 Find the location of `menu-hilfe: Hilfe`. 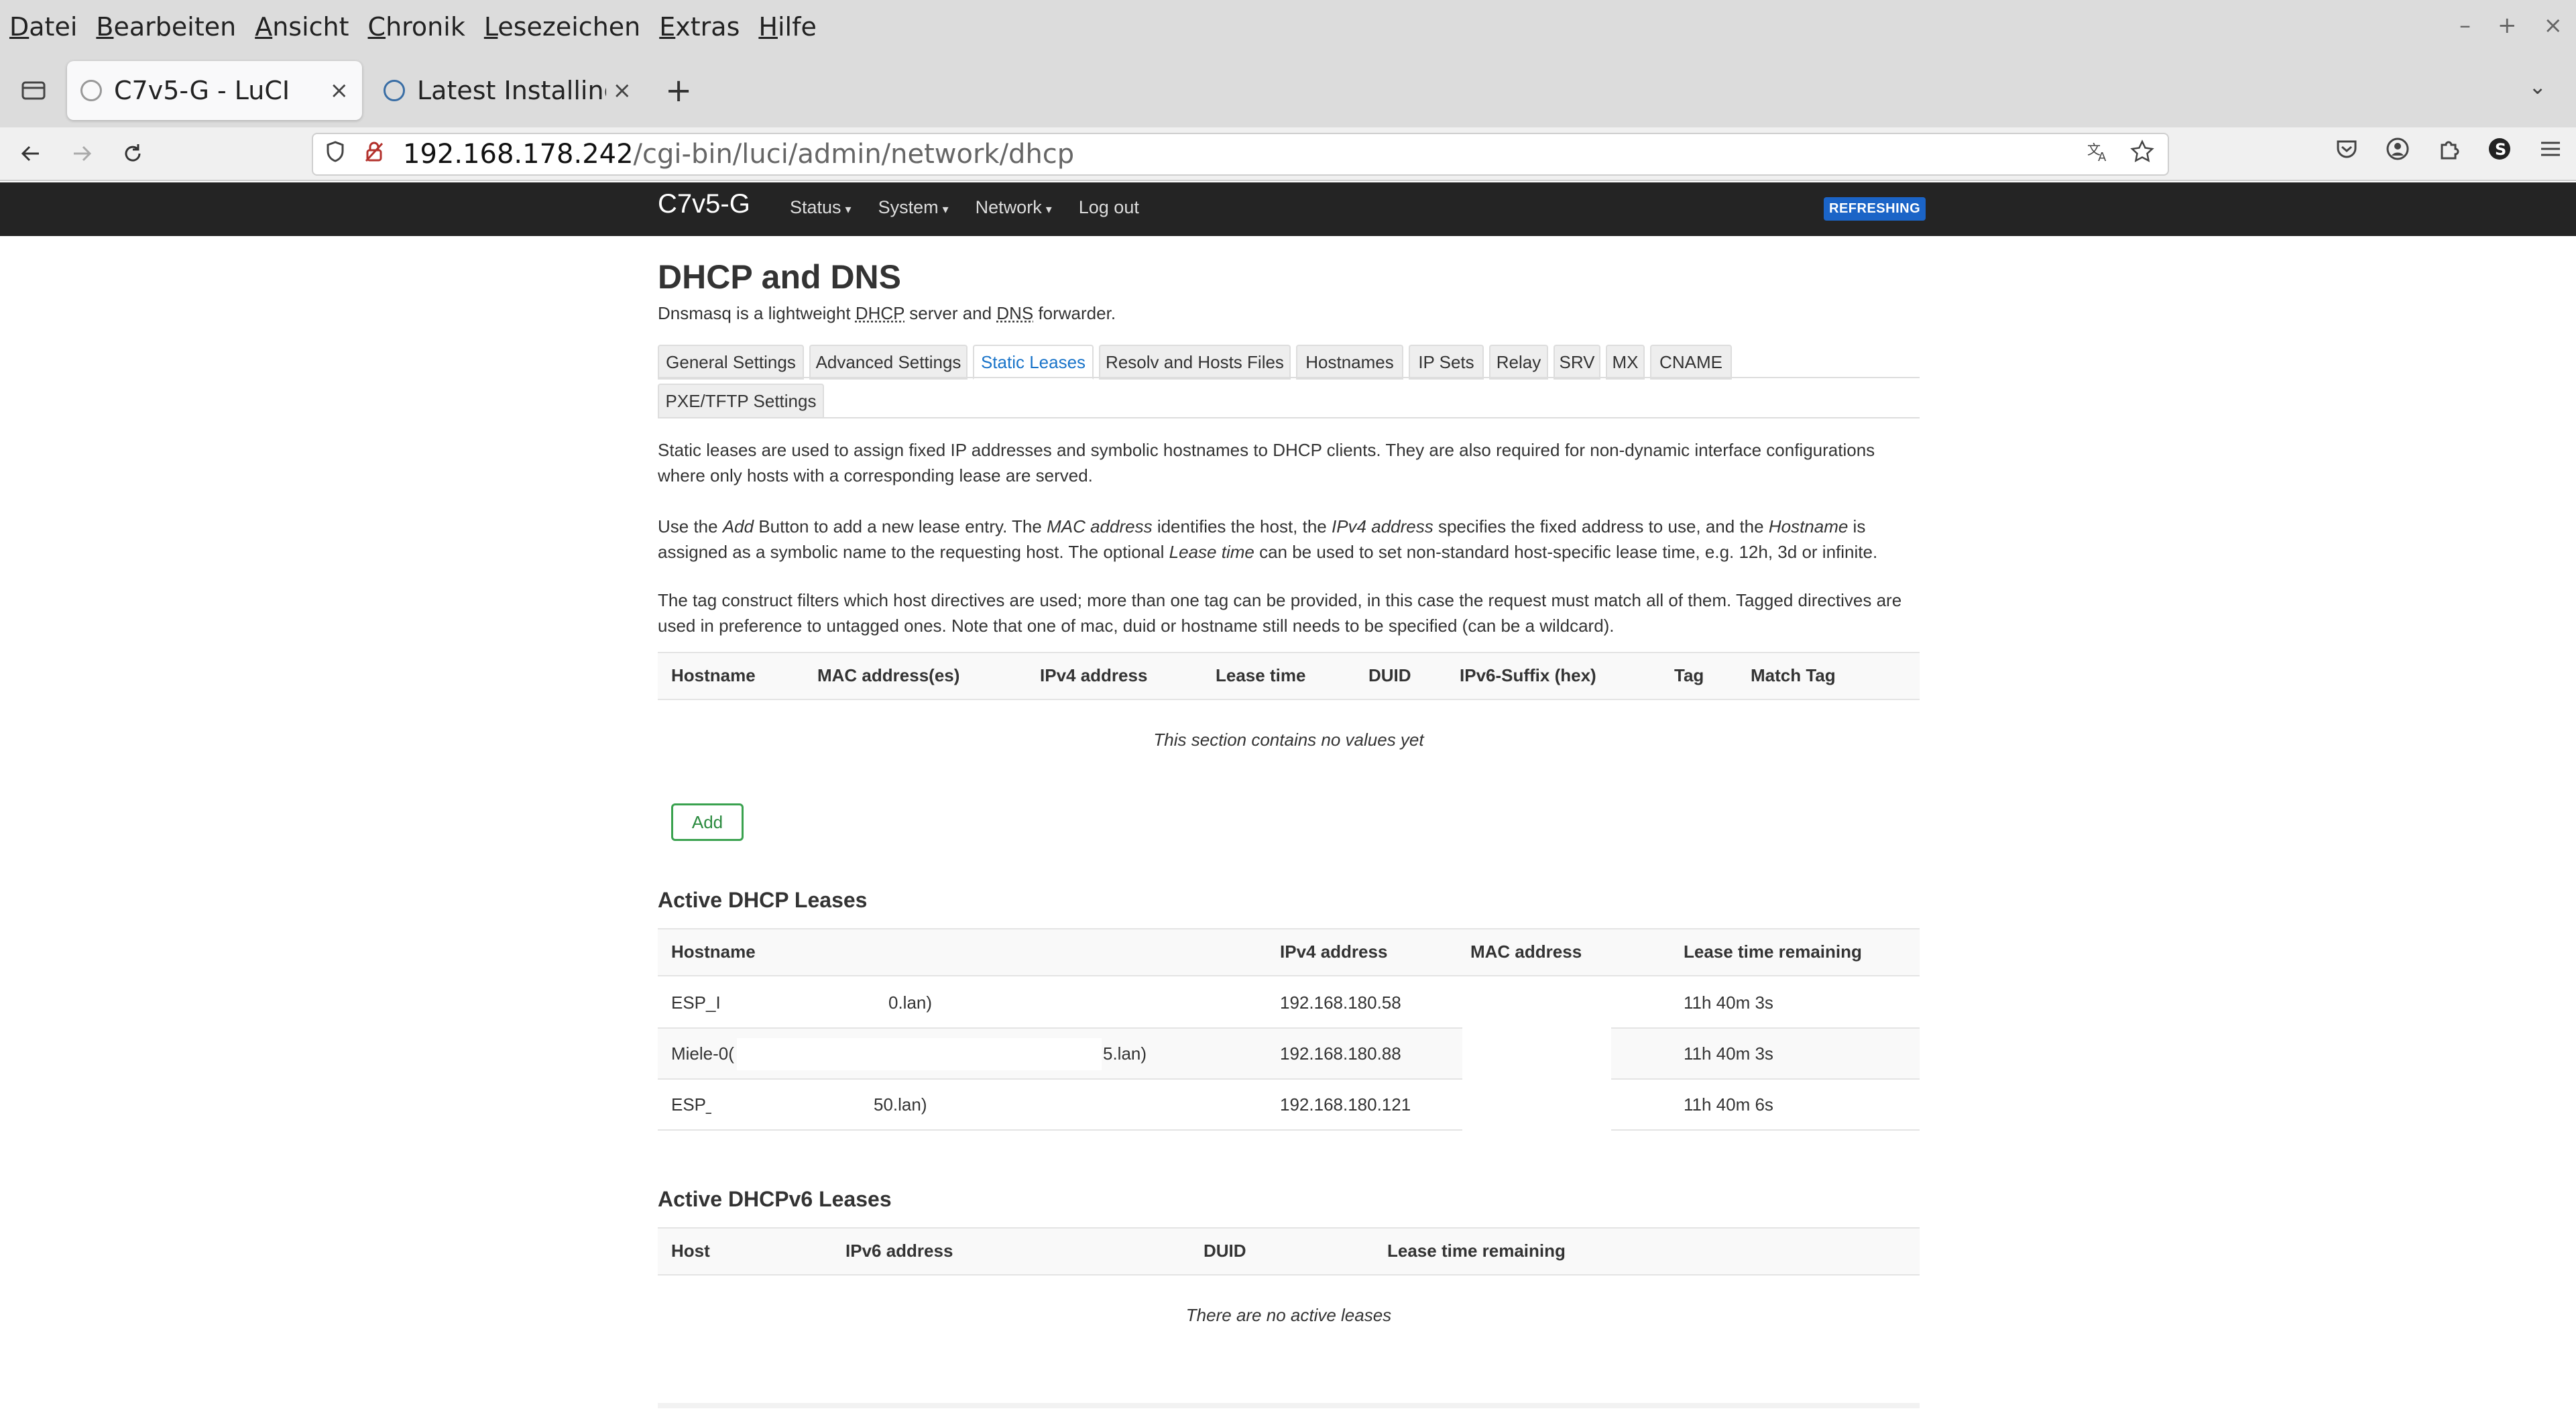

menu-hilfe: Hilfe is located at coordinates (787, 27).